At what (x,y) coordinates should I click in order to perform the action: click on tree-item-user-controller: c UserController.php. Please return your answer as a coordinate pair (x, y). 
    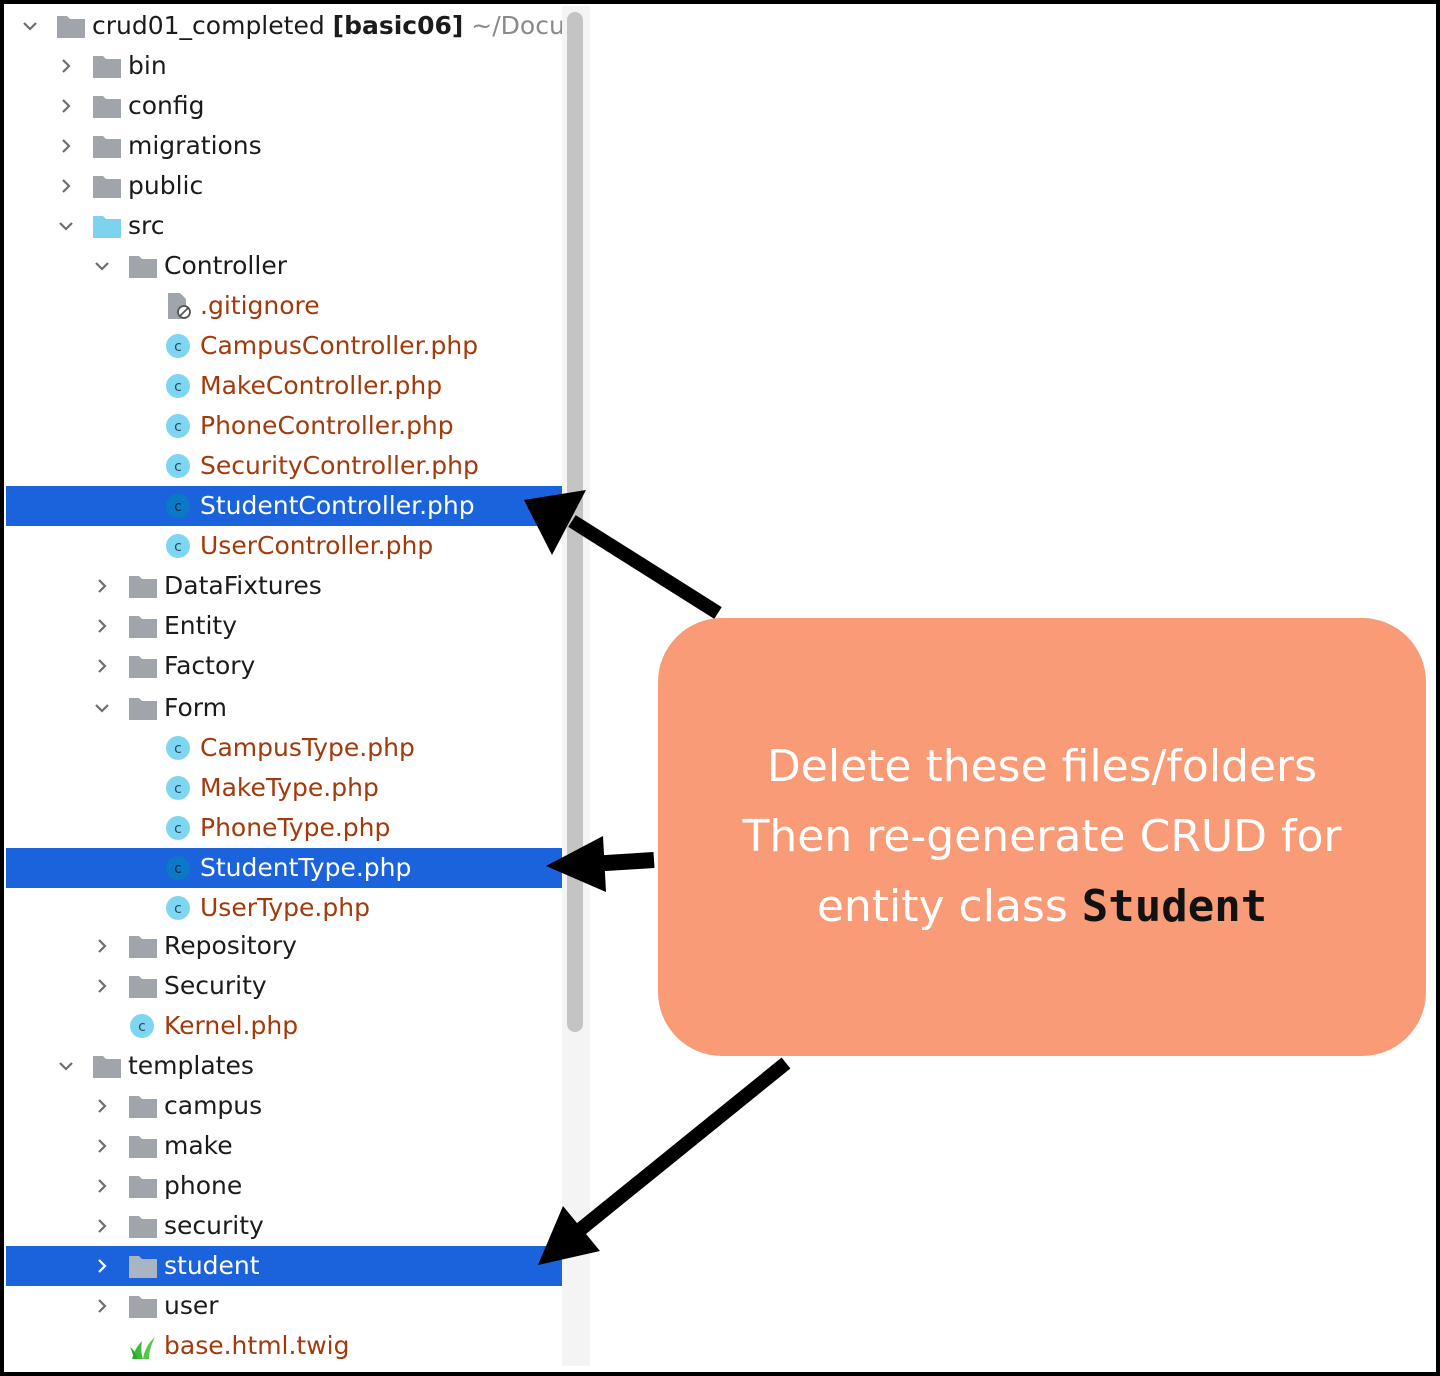
    Looking at the image, I should click on (284, 546).